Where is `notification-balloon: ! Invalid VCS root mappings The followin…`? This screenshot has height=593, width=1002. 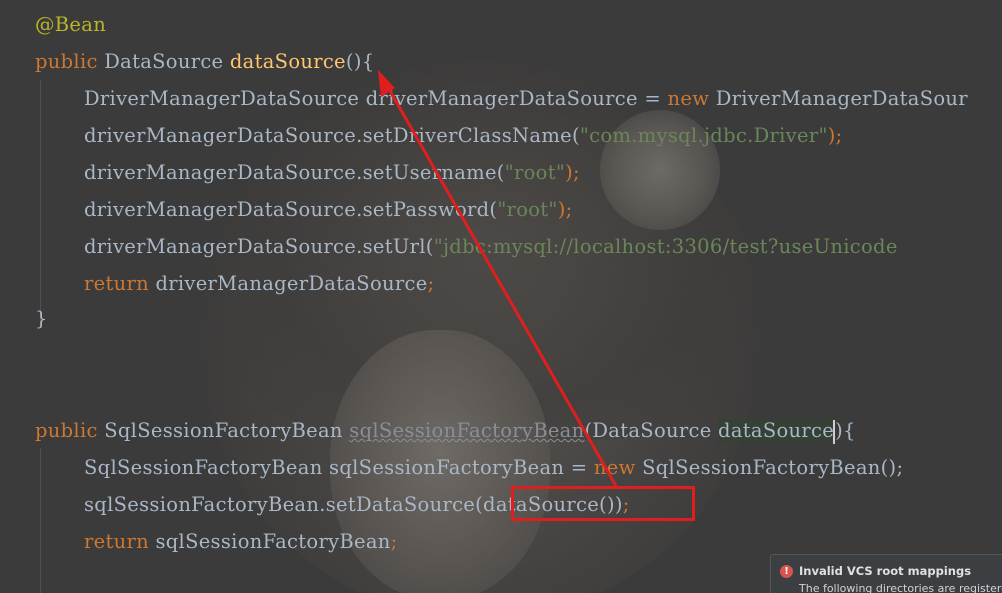
notification-balloon: ! Invalid VCS root mappings The followin… is located at coordinates (886, 573).